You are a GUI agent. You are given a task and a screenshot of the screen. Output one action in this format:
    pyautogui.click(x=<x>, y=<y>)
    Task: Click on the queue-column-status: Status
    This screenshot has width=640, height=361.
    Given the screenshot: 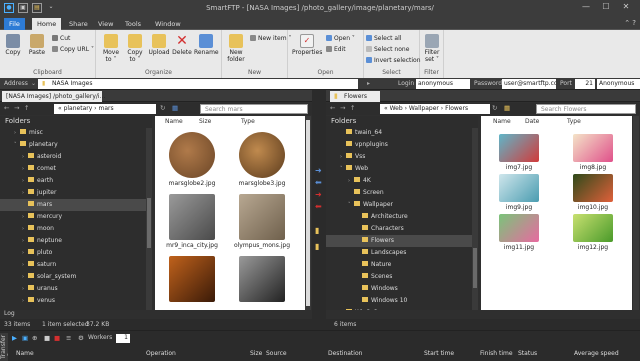 What is the action you would take?
    pyautogui.click(x=527, y=353)
    